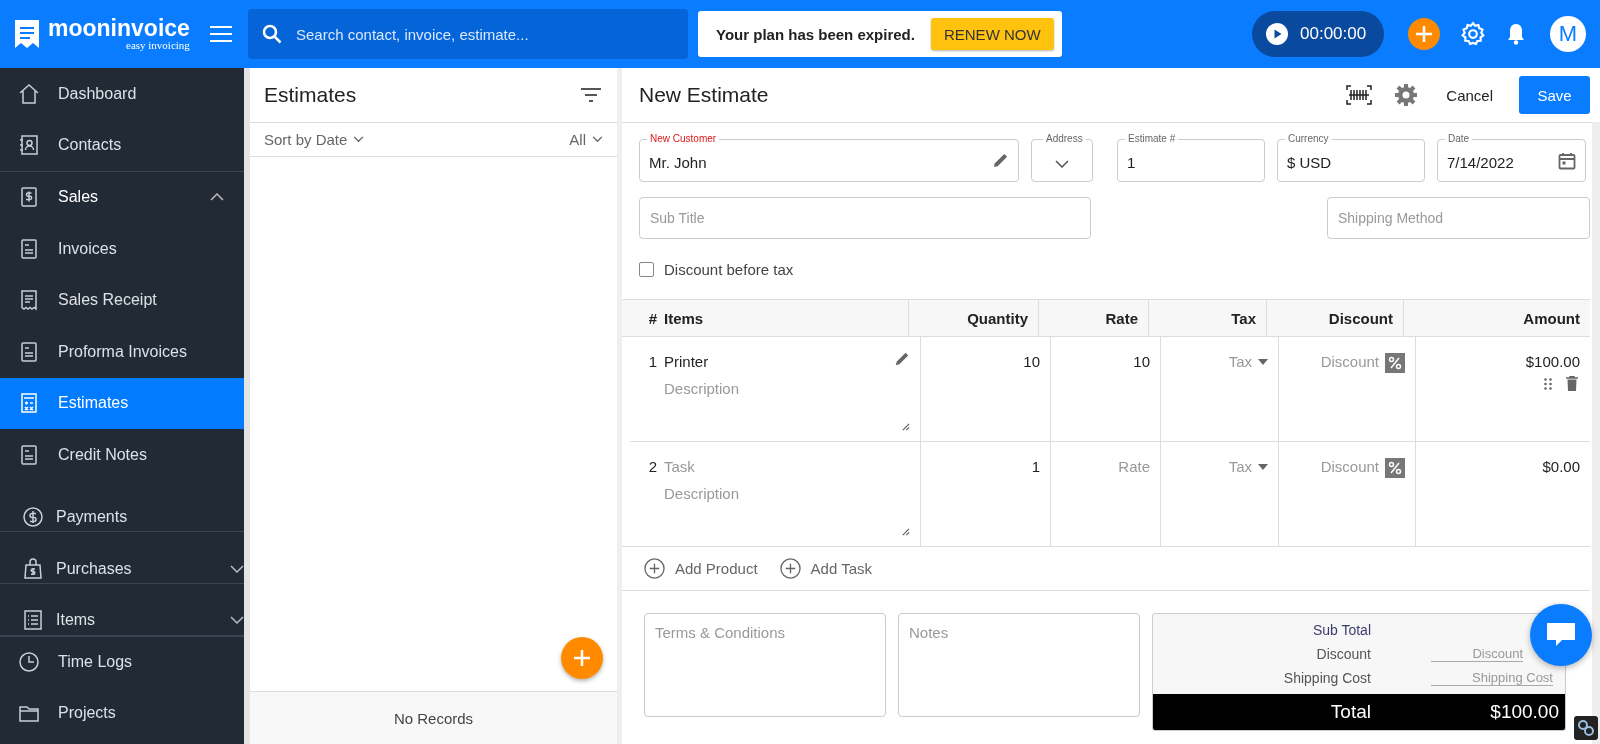 The height and width of the screenshot is (744, 1600). Describe the element at coordinates (122, 94) in the screenshot. I see `sidebar-item: Dashboard` at that location.